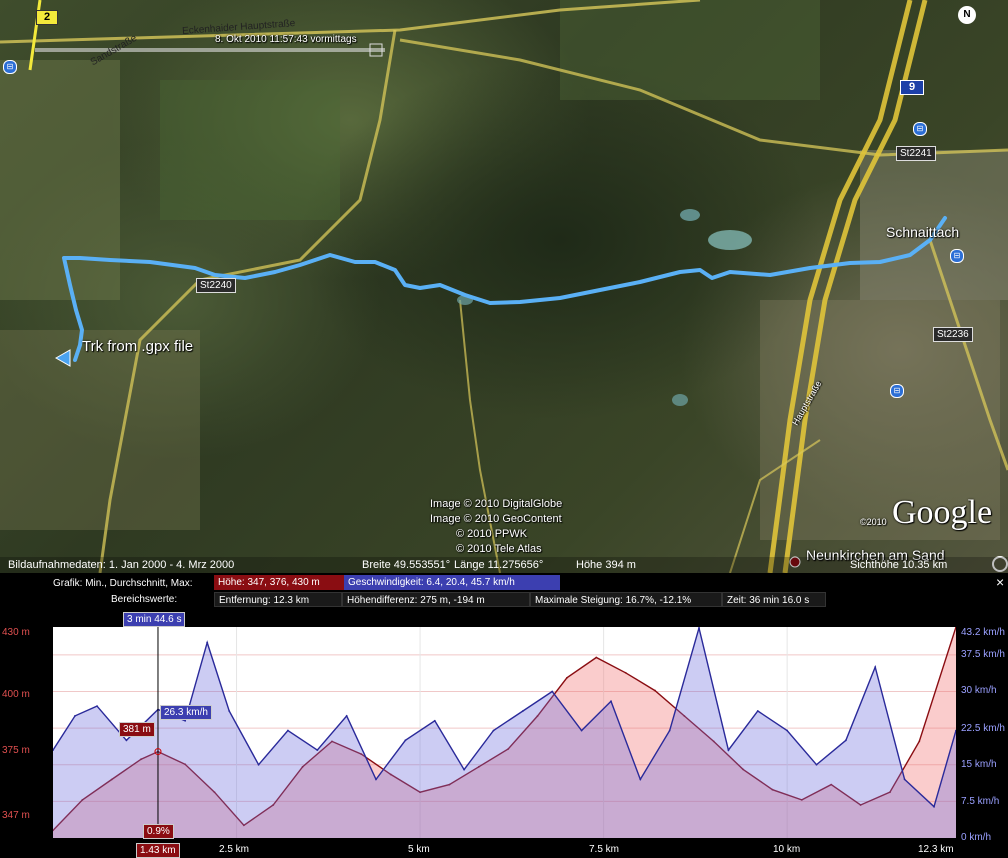 Image resolution: width=1008 pixels, height=858 pixels. What do you see at coordinates (976, 837) in the screenshot?
I see `y-axis-label-right: 0 km/h` at bounding box center [976, 837].